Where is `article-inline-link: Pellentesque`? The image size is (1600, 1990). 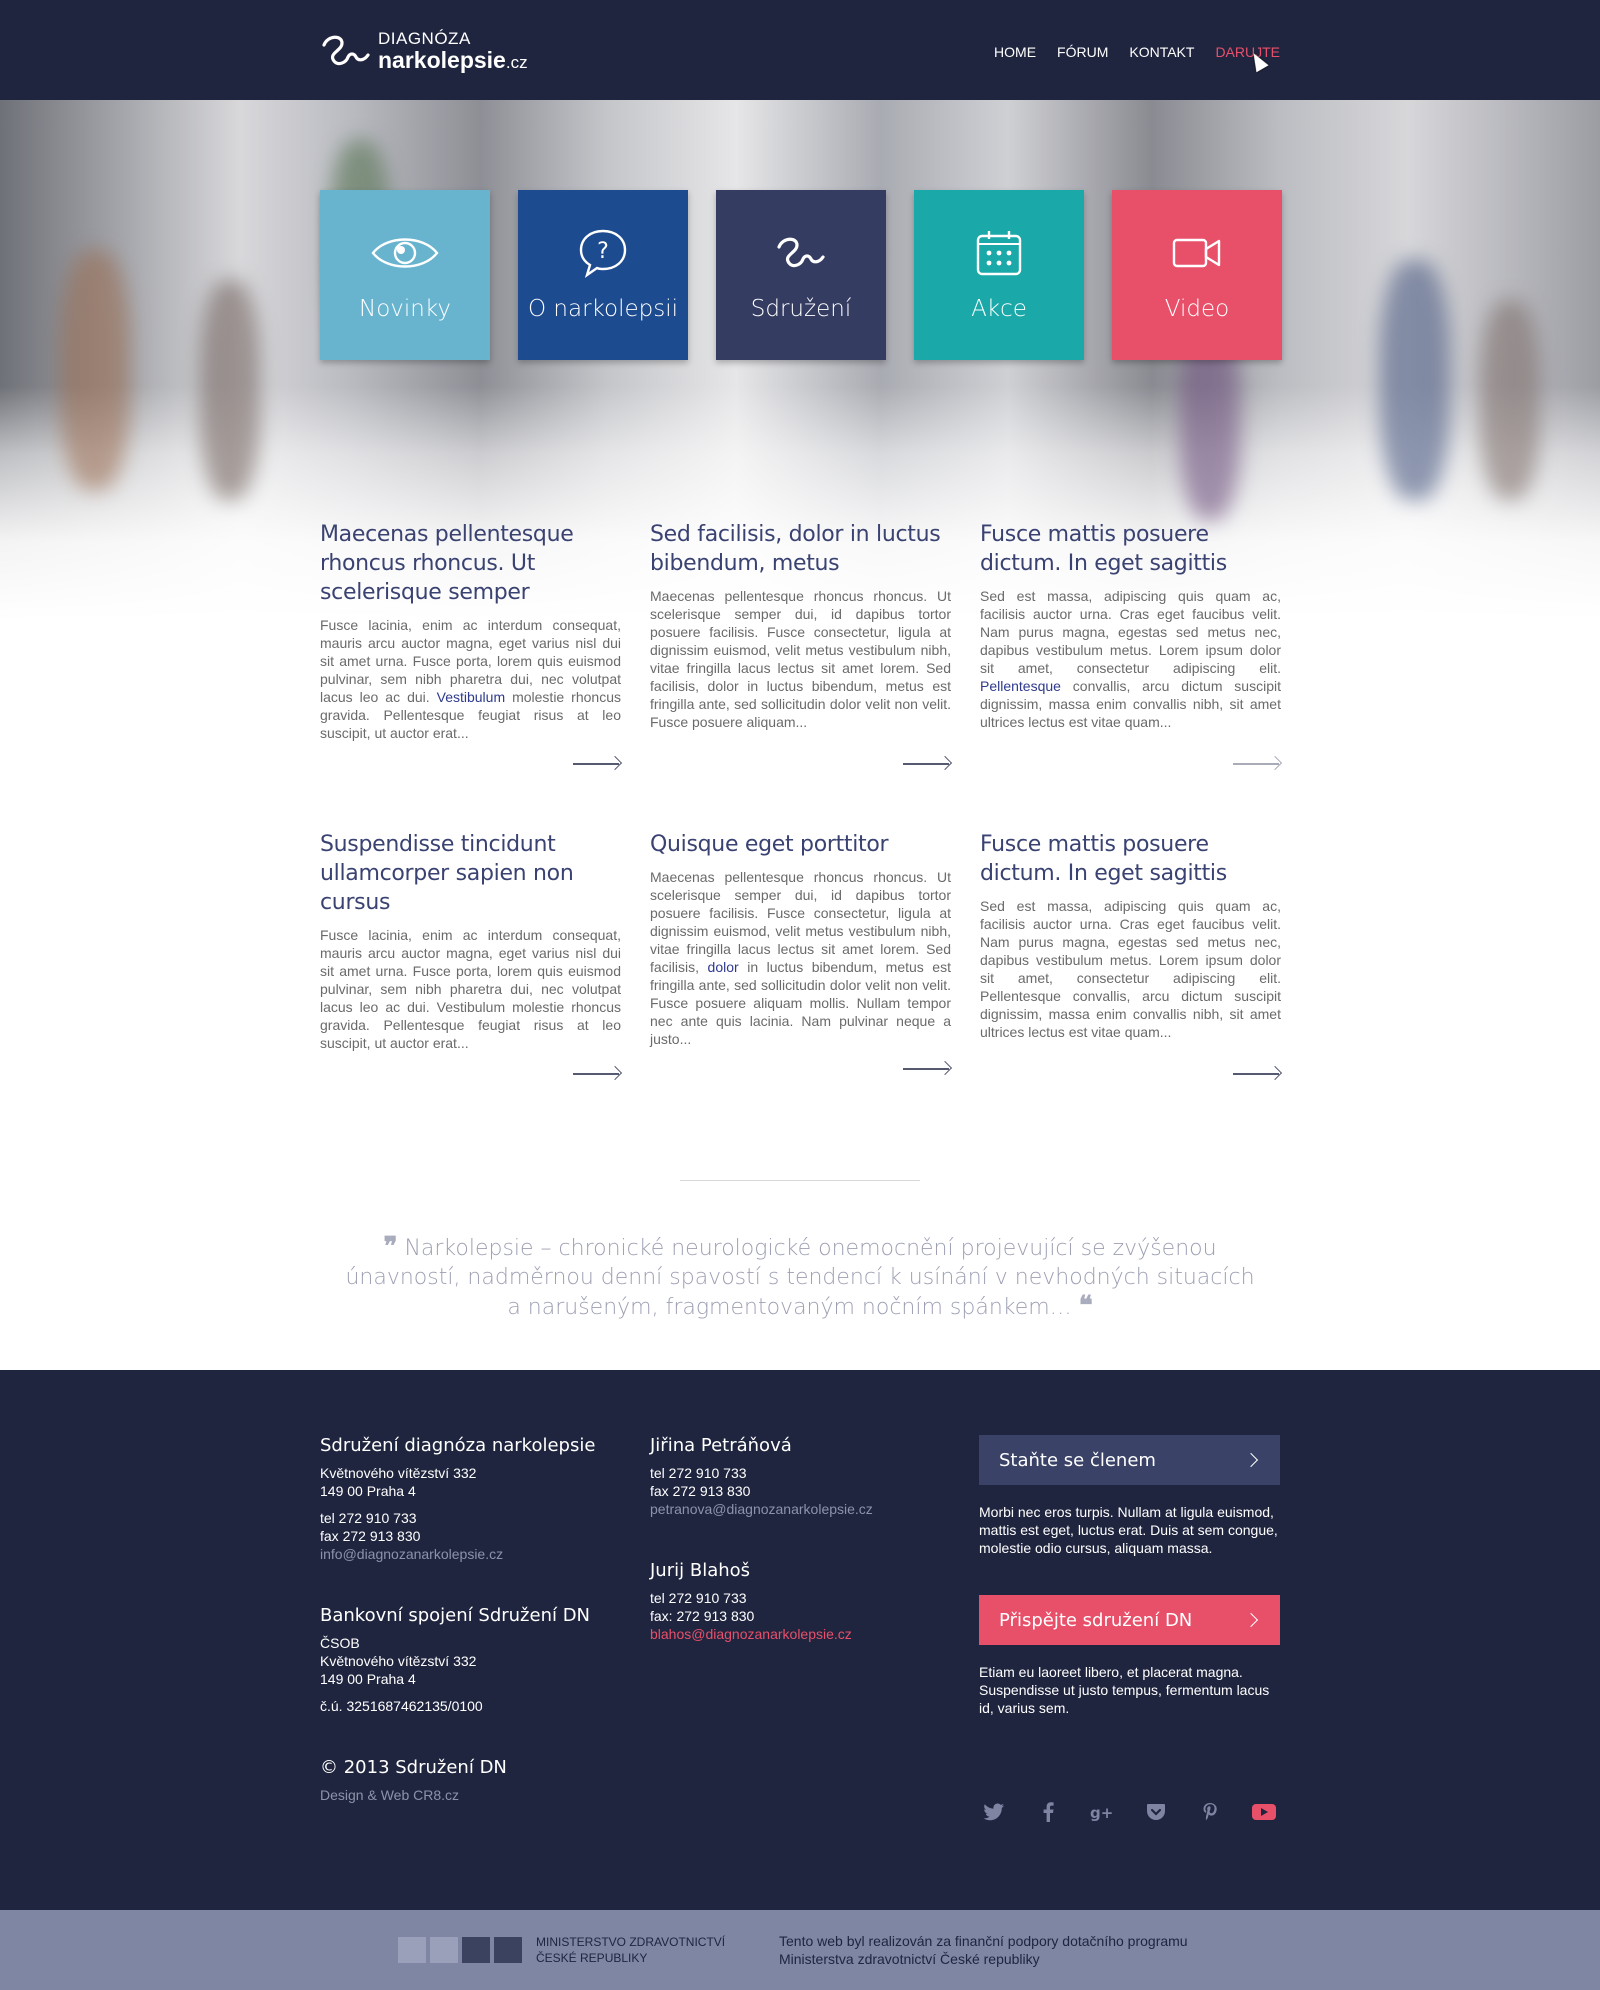
article-inline-link: Pellentesque is located at coordinates (1020, 686).